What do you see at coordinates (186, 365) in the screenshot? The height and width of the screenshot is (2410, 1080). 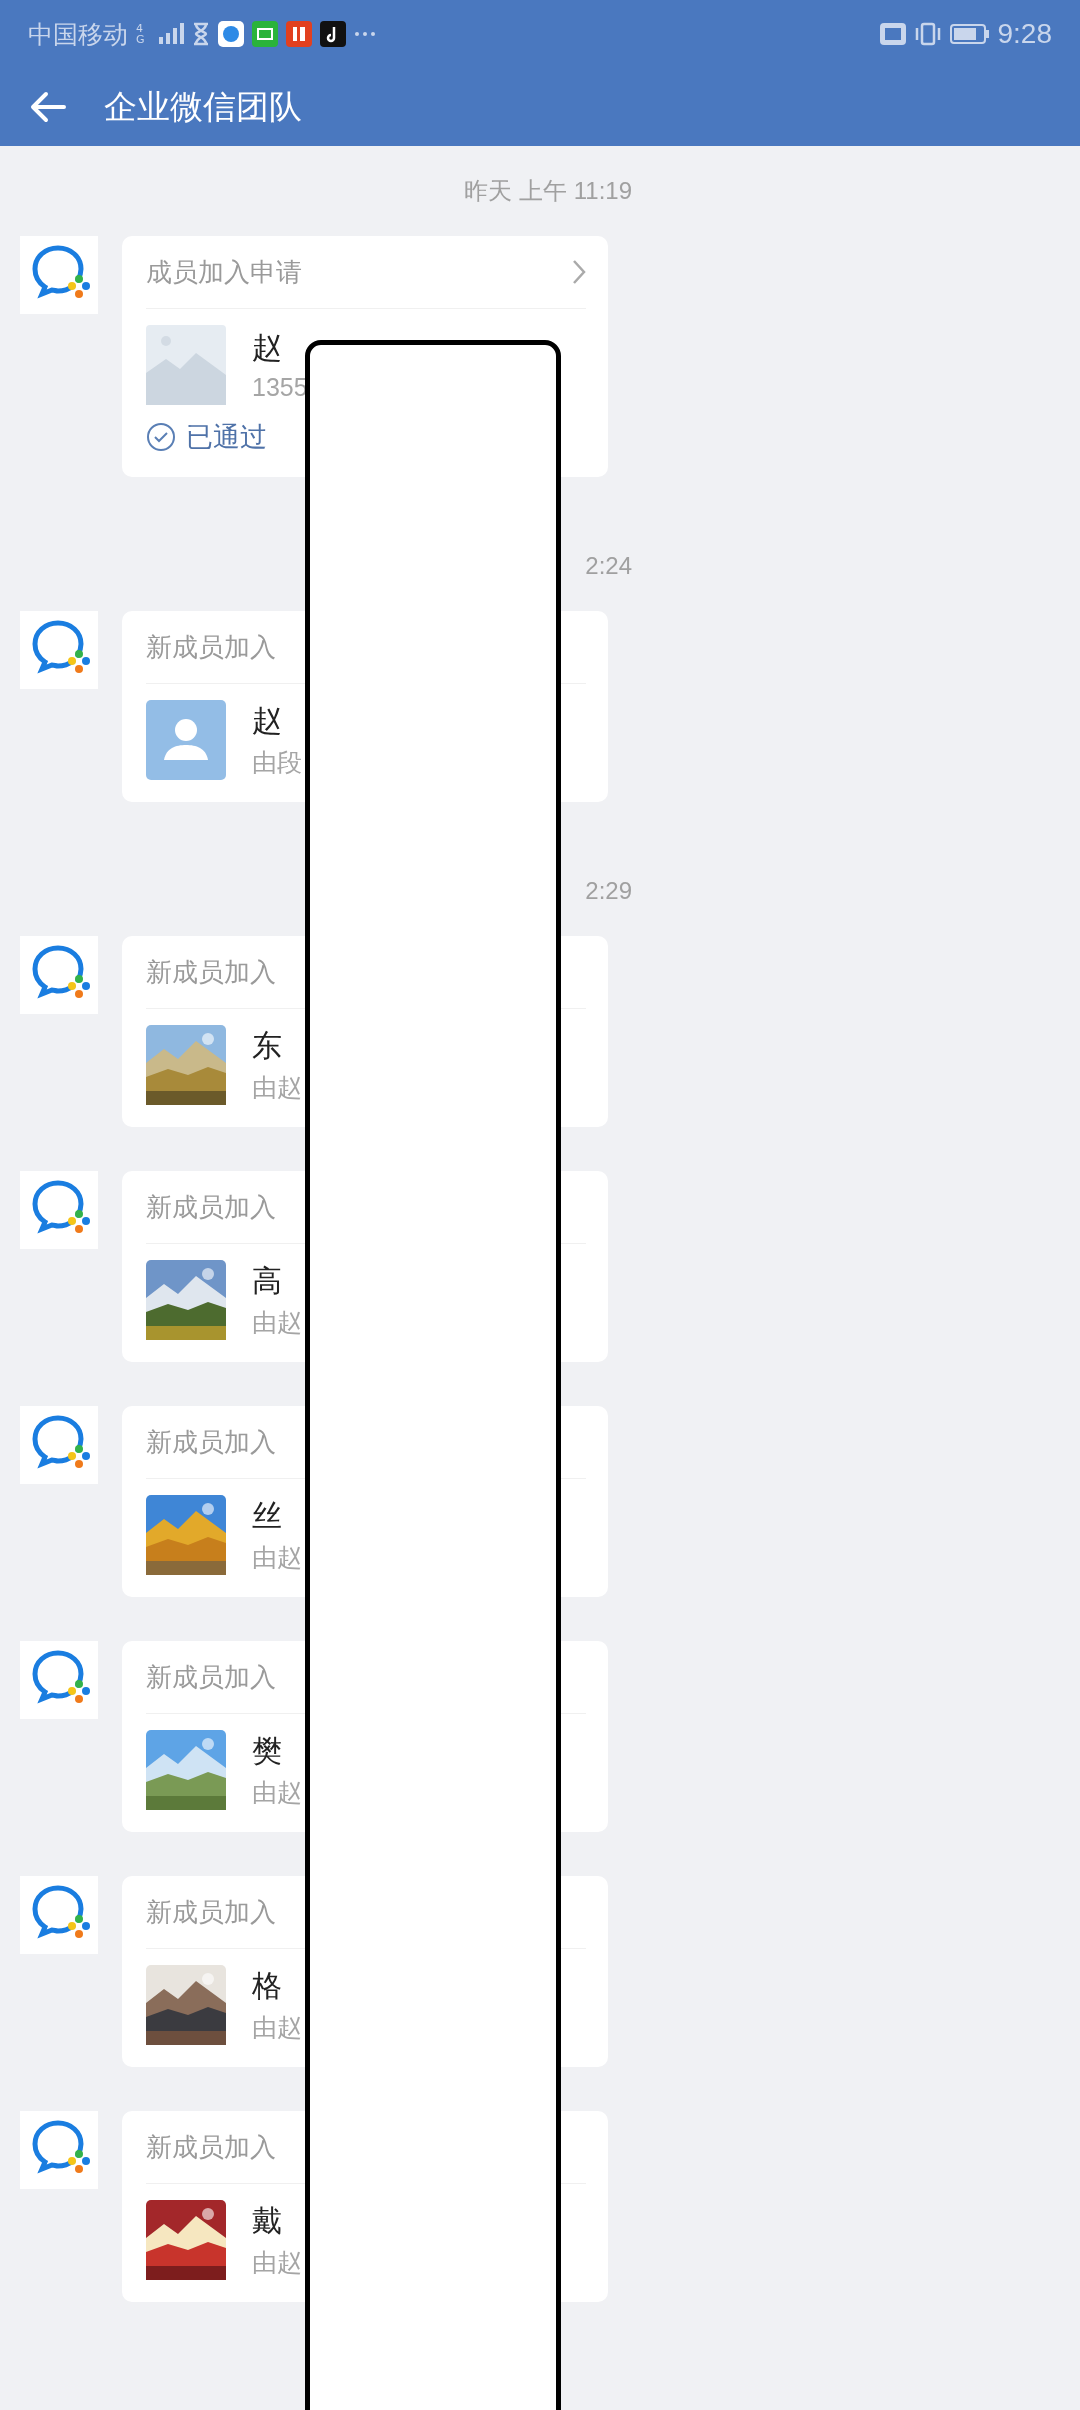 I see `image-placeholder-icon` at bounding box center [186, 365].